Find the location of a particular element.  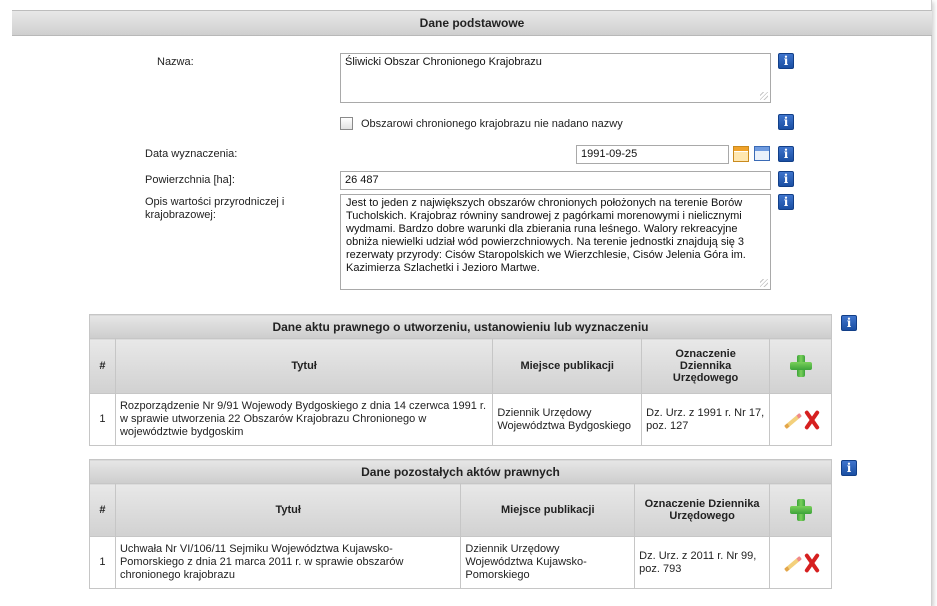

row-journal: Dz. Urz. z 2011 r. Nr 99, poz. 793 is located at coordinates (702, 562).